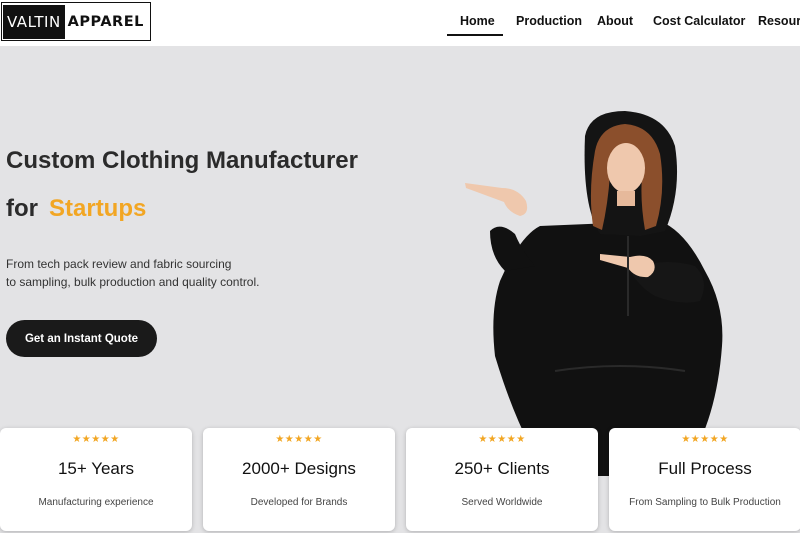 This screenshot has width=800, height=533. I want to click on stat-card-title: 250+ Clients, so click(502, 468).